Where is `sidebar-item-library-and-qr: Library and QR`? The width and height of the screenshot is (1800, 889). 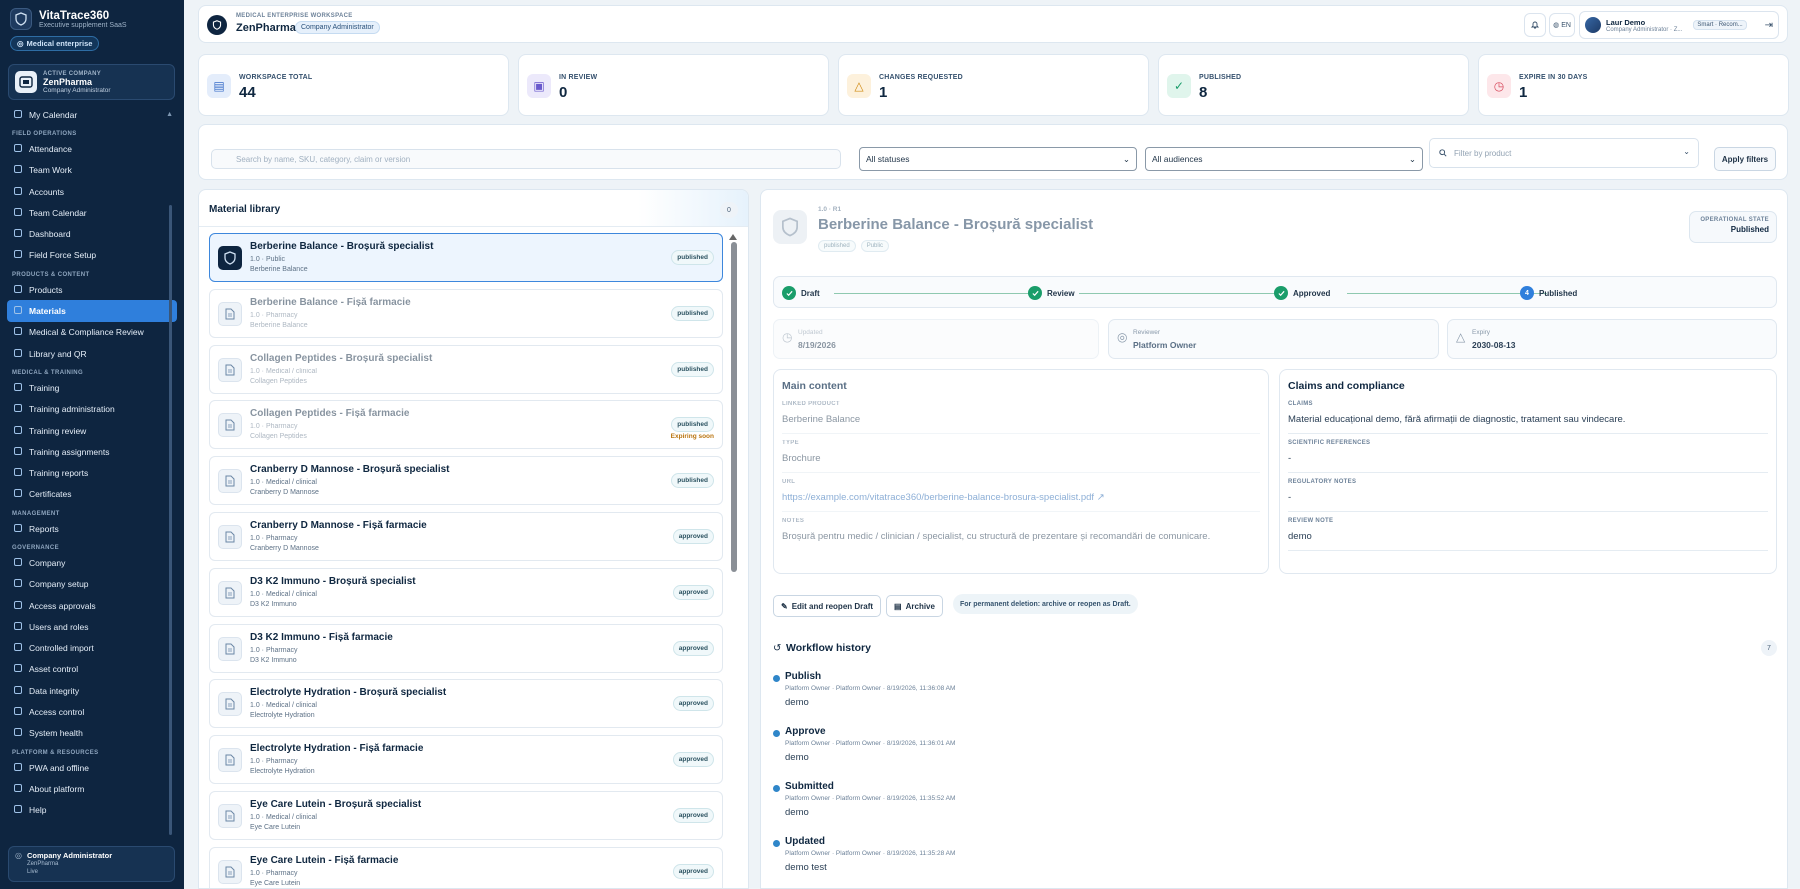
sidebar-item-library-and-qr: Library and QR is located at coordinates (92, 353).